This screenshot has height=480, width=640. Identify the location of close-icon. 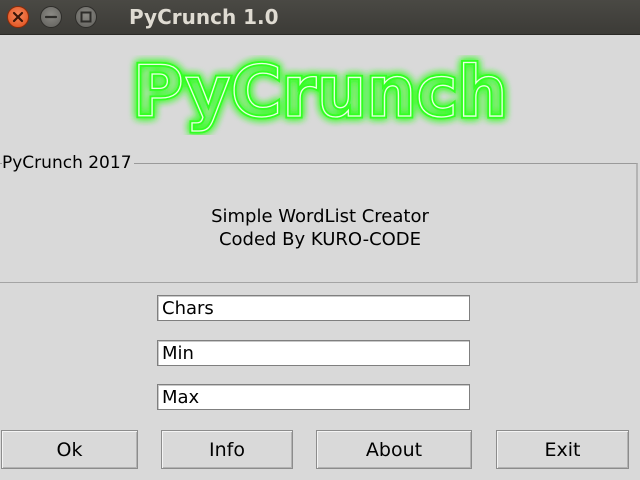
(18, 17).